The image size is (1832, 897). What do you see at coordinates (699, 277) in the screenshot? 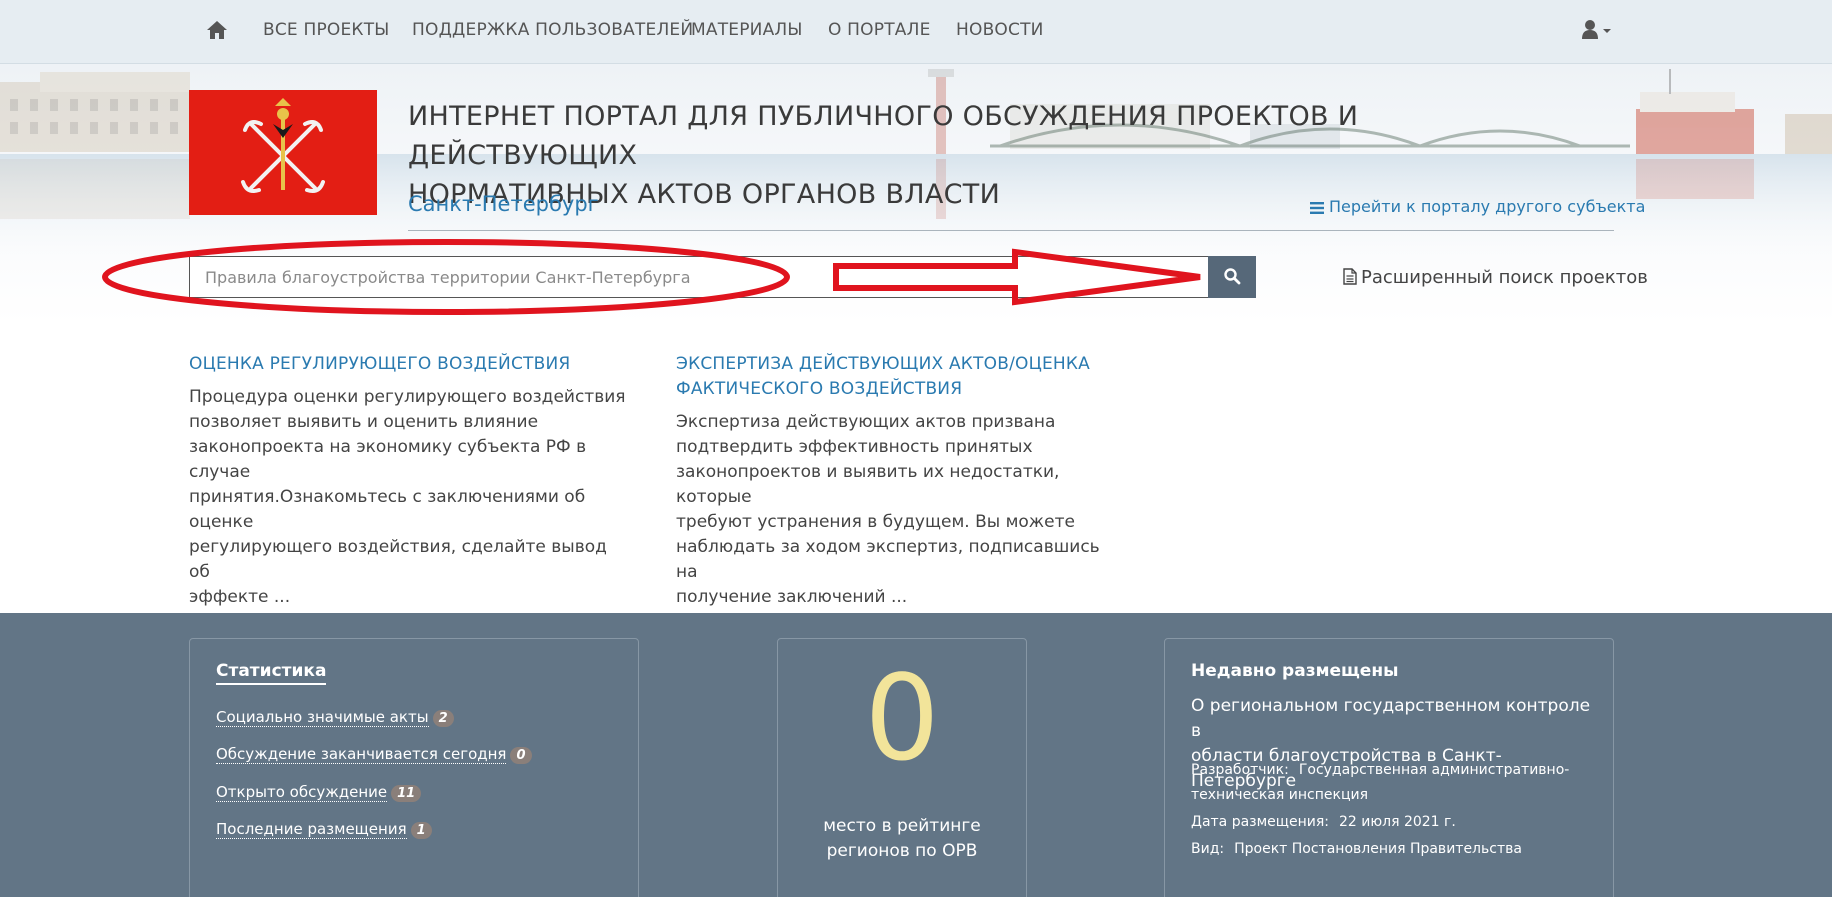
I see `search-input` at bounding box center [699, 277].